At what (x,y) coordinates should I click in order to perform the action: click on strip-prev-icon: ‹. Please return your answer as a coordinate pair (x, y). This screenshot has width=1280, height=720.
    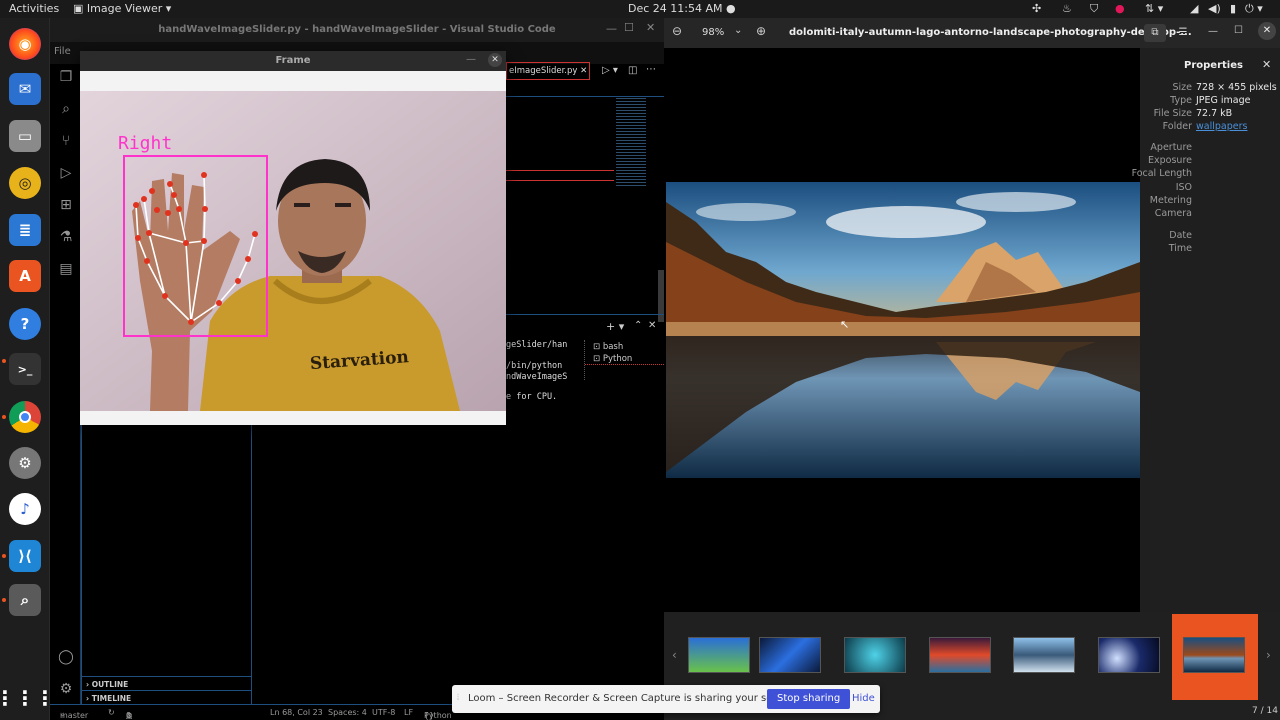
    Looking at the image, I should click on (674, 655).